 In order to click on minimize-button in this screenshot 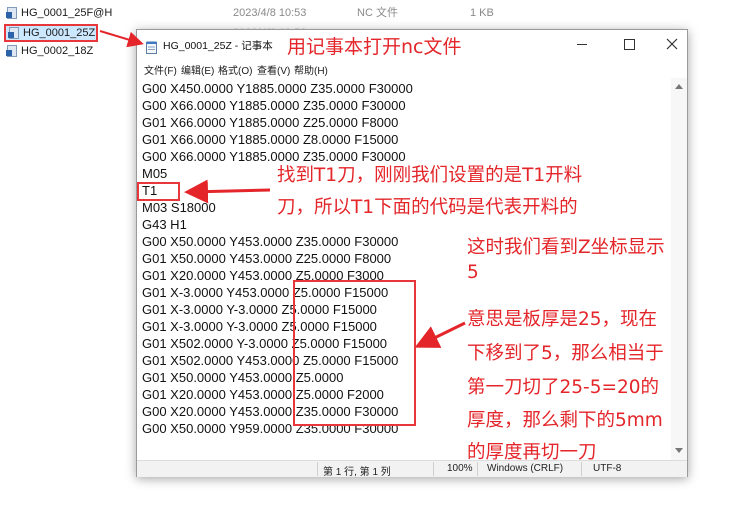, I will do `click(582, 44)`.